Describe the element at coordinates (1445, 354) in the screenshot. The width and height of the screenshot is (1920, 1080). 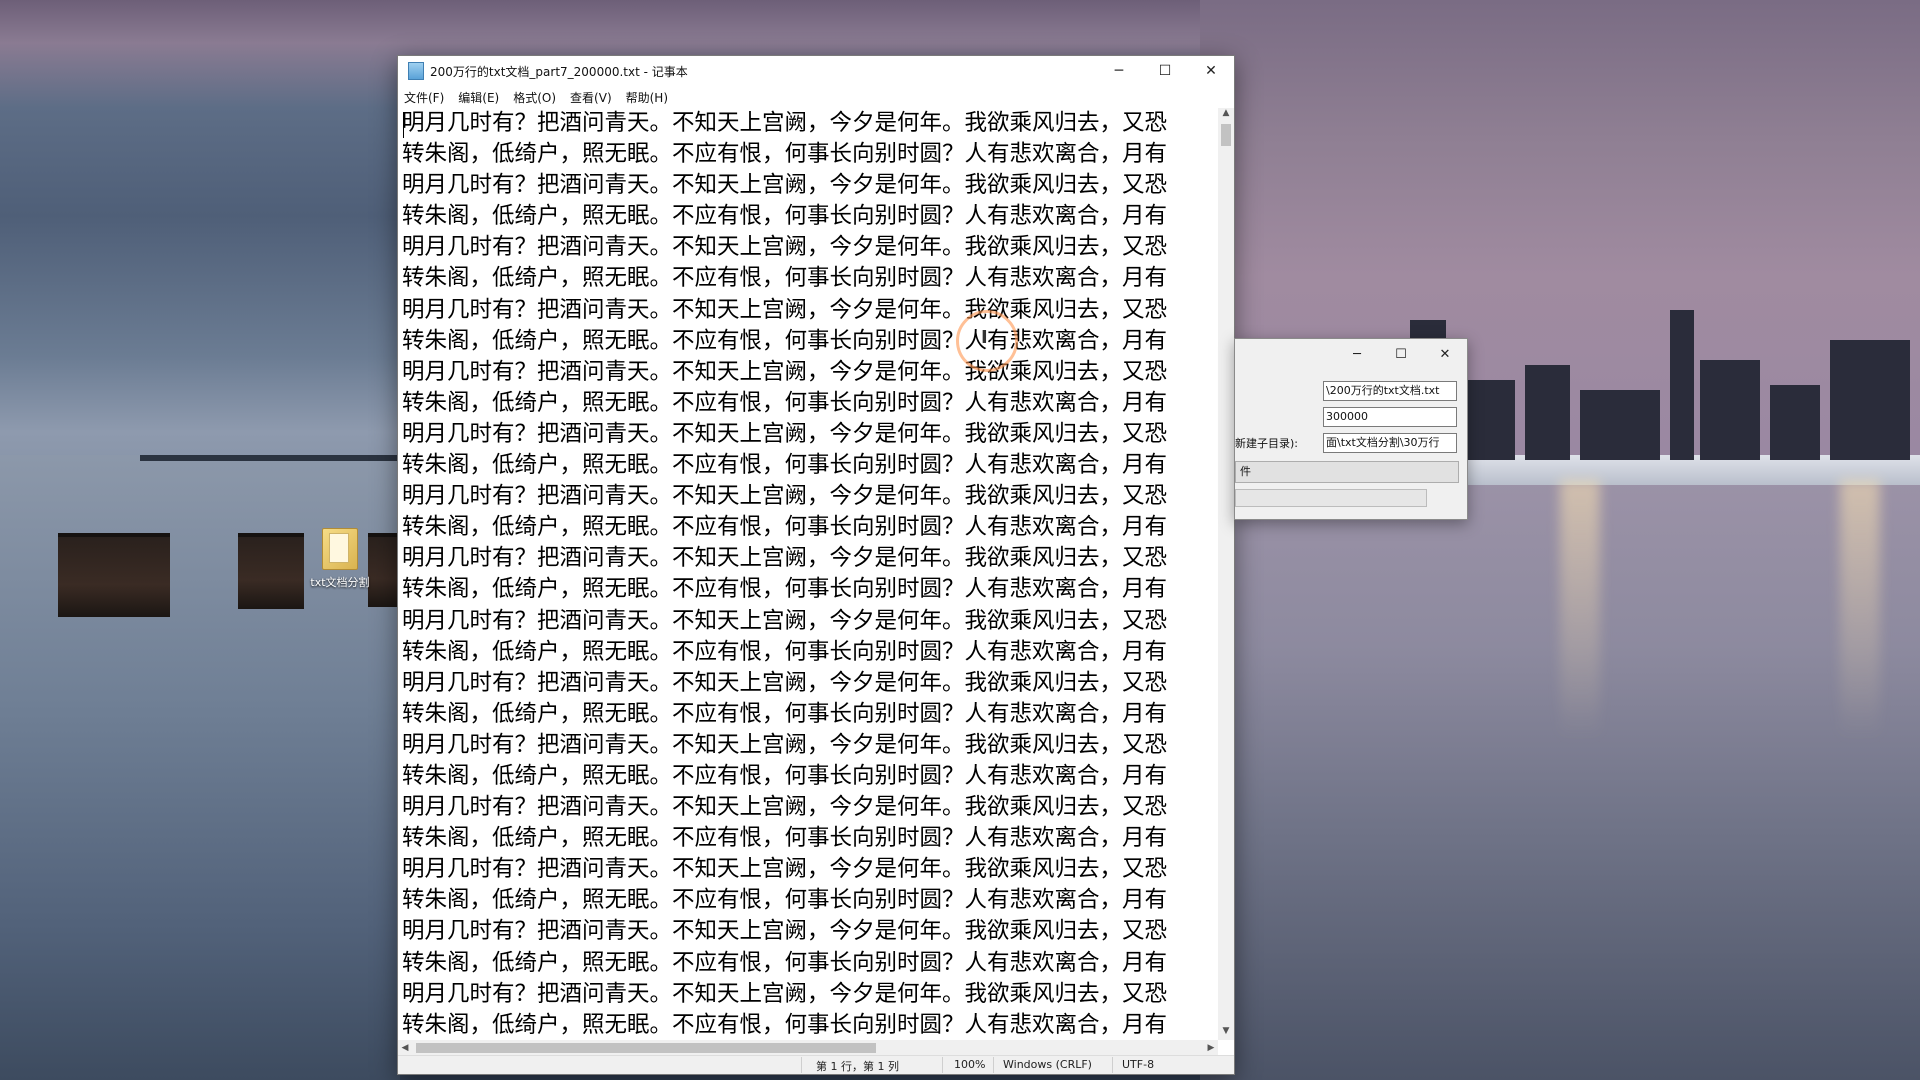
I see `dialog-close-button: ✕` at that location.